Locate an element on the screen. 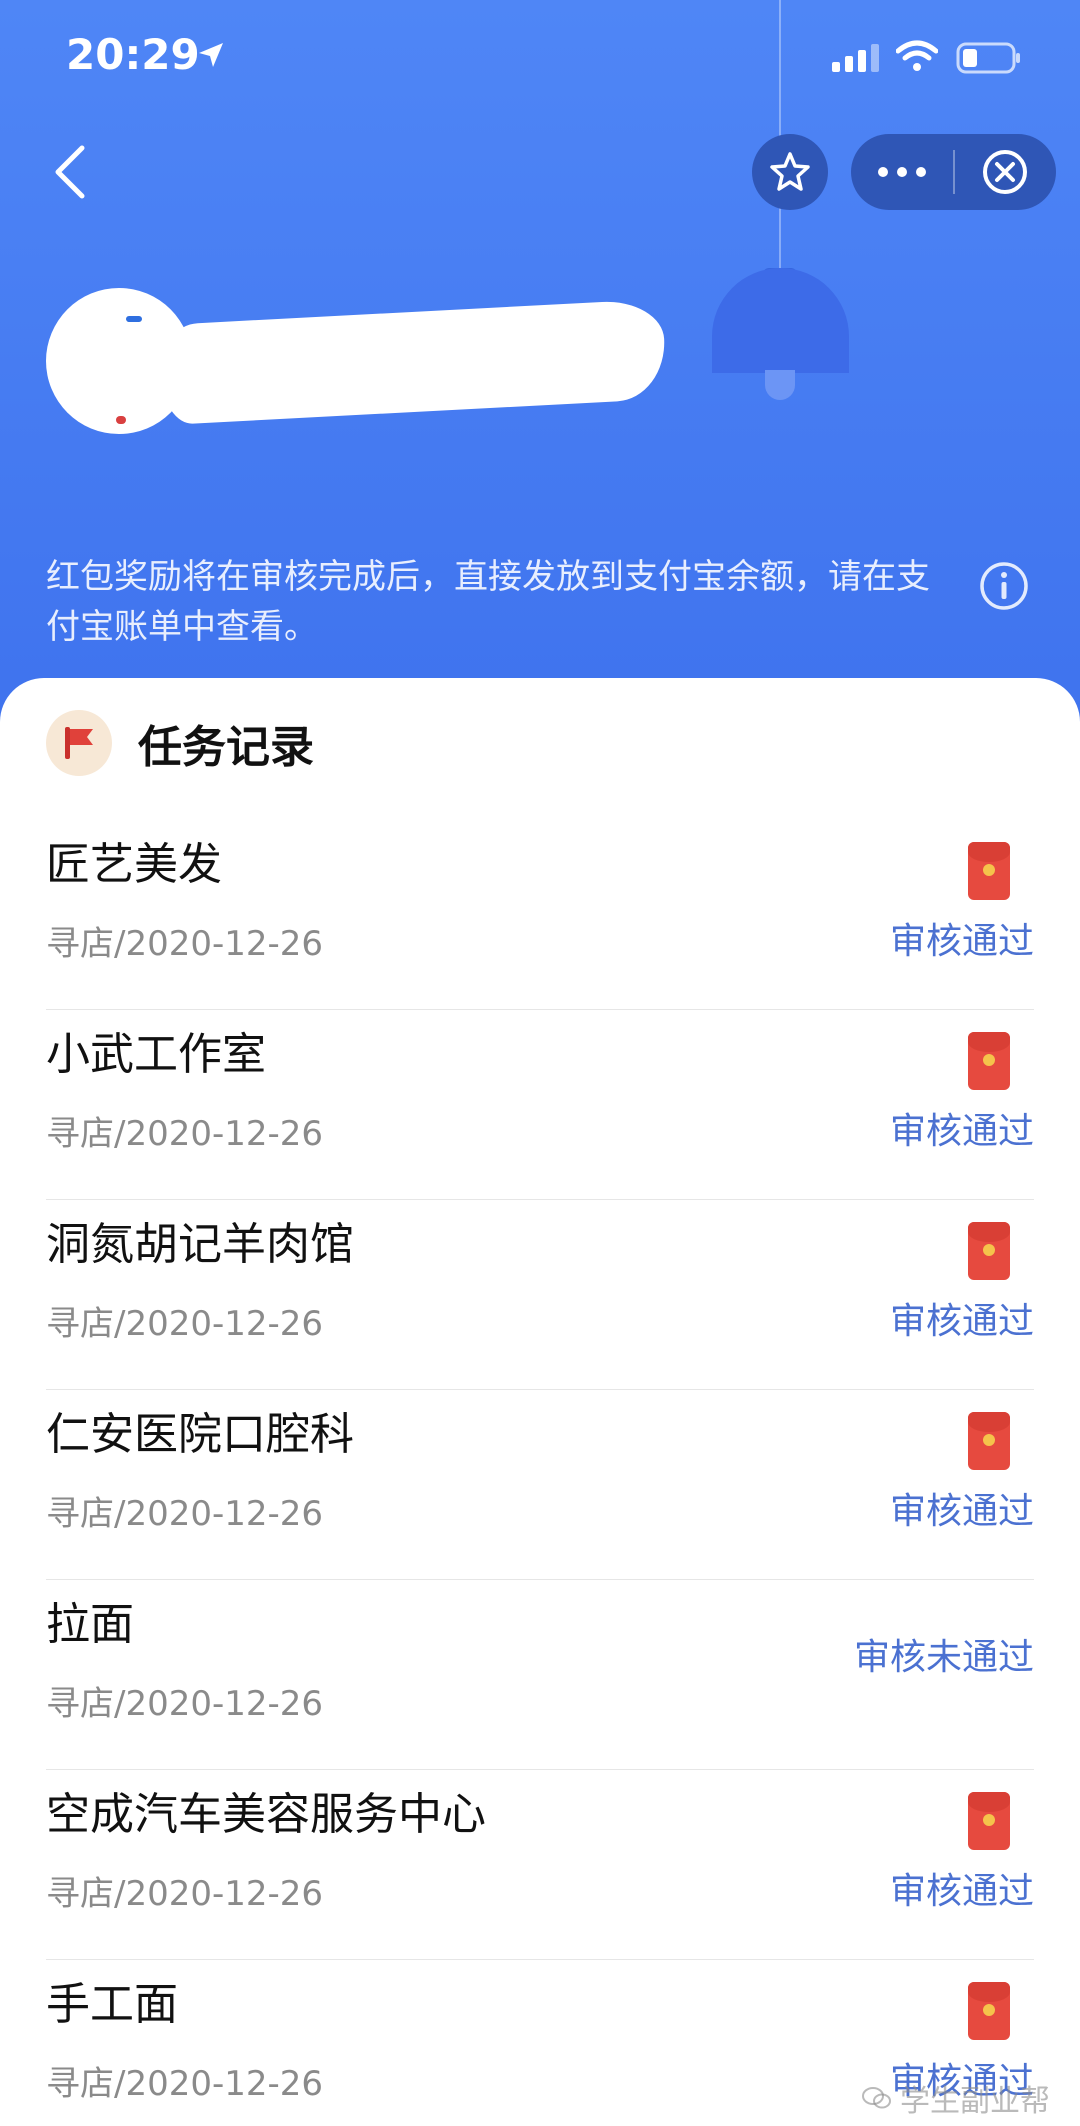 This screenshot has width=1080, height=2126. cellular-signal-icon is located at coordinates (855, 58).